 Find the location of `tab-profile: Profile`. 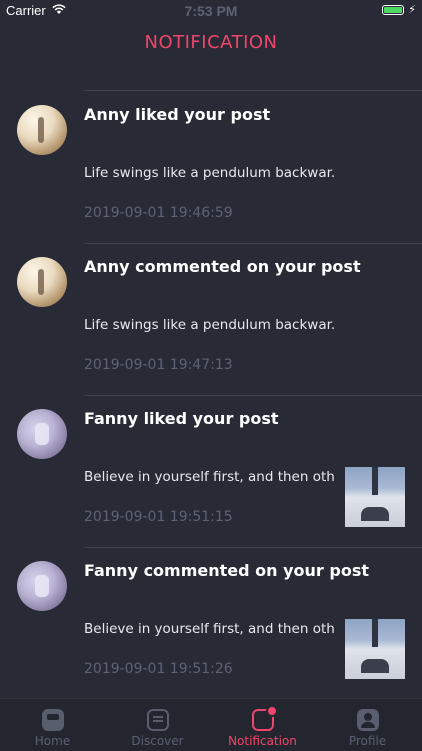

tab-profile: Profile is located at coordinates (367, 725).